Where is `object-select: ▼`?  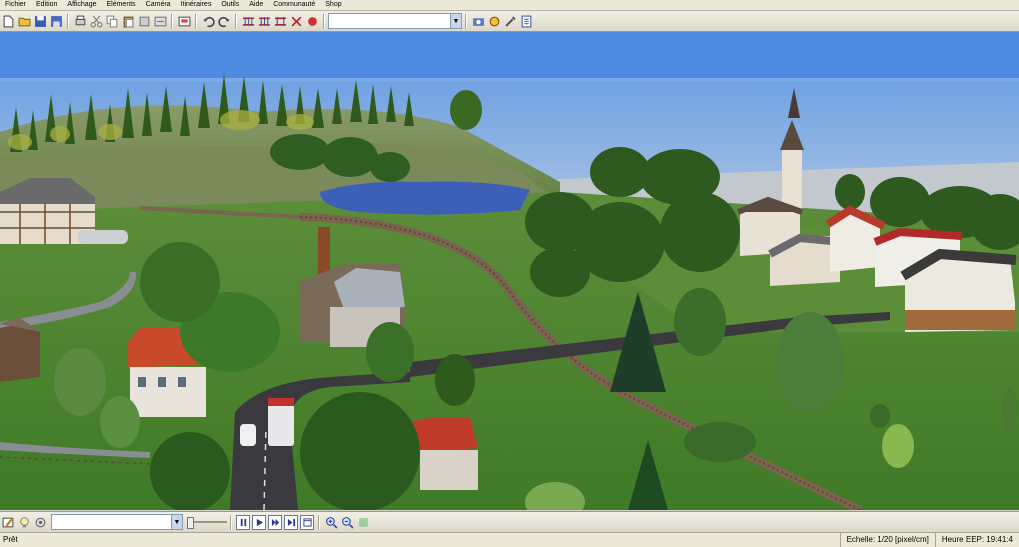
object-select: ▼ is located at coordinates (117, 522).